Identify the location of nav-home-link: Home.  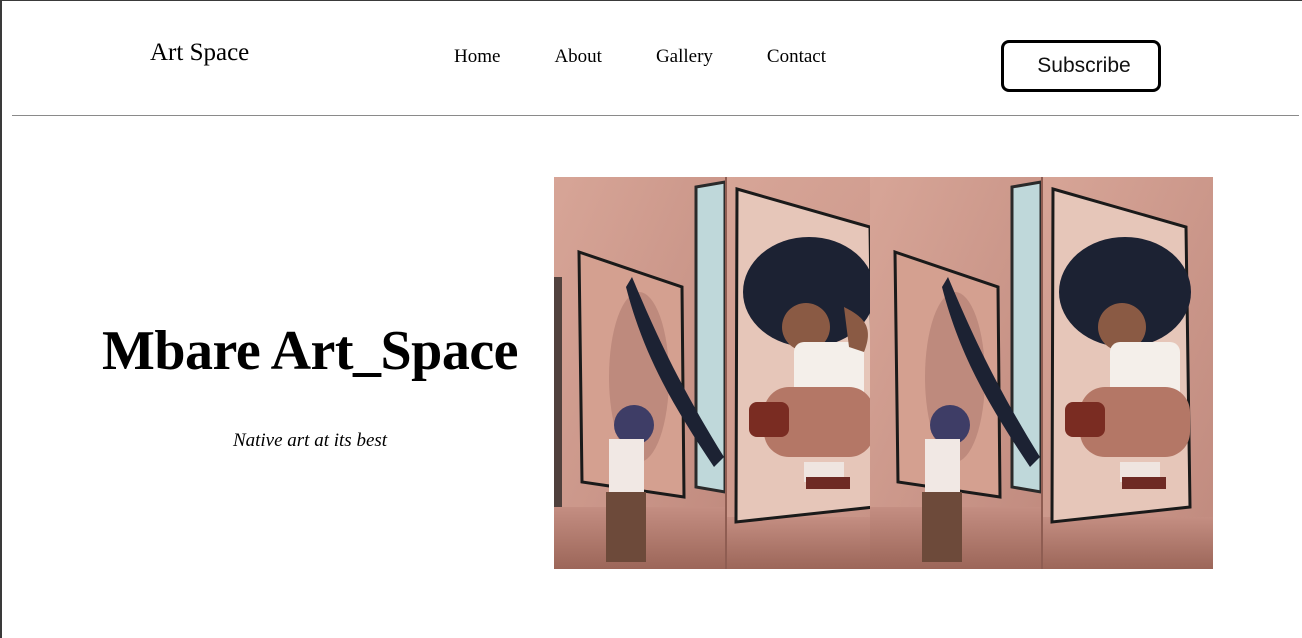
(477, 57).